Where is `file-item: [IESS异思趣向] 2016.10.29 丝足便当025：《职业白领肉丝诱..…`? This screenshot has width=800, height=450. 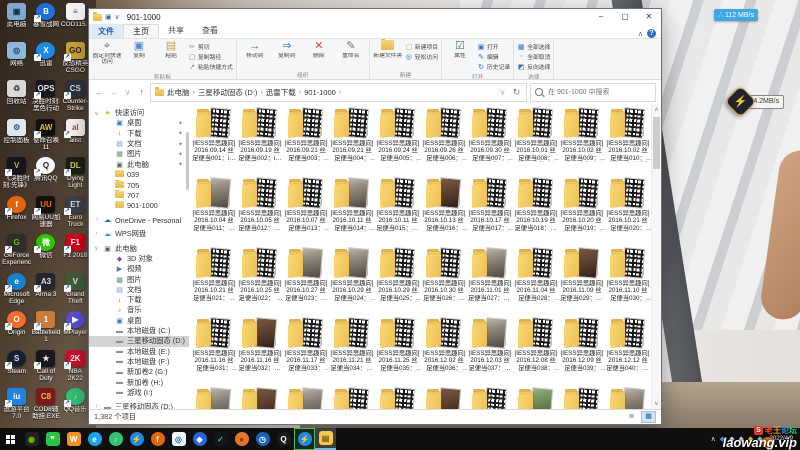
file-item: [IESS异思趣向] 2016.10.29 丝足便当025：《职业白领肉丝诱..… is located at coordinates (398, 281).